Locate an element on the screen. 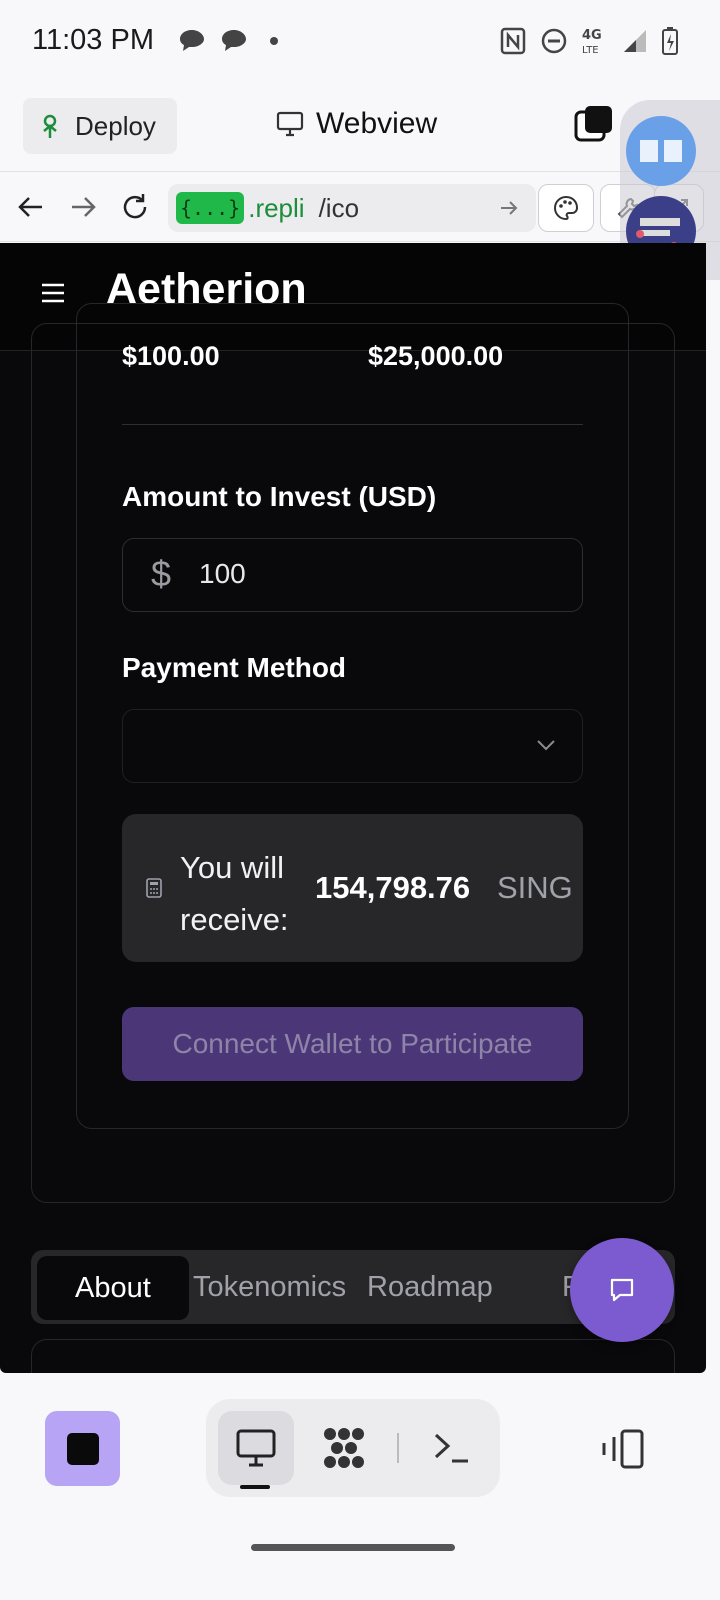 This screenshot has height=1600, width=720. view-switcher is located at coordinates (353, 1448).